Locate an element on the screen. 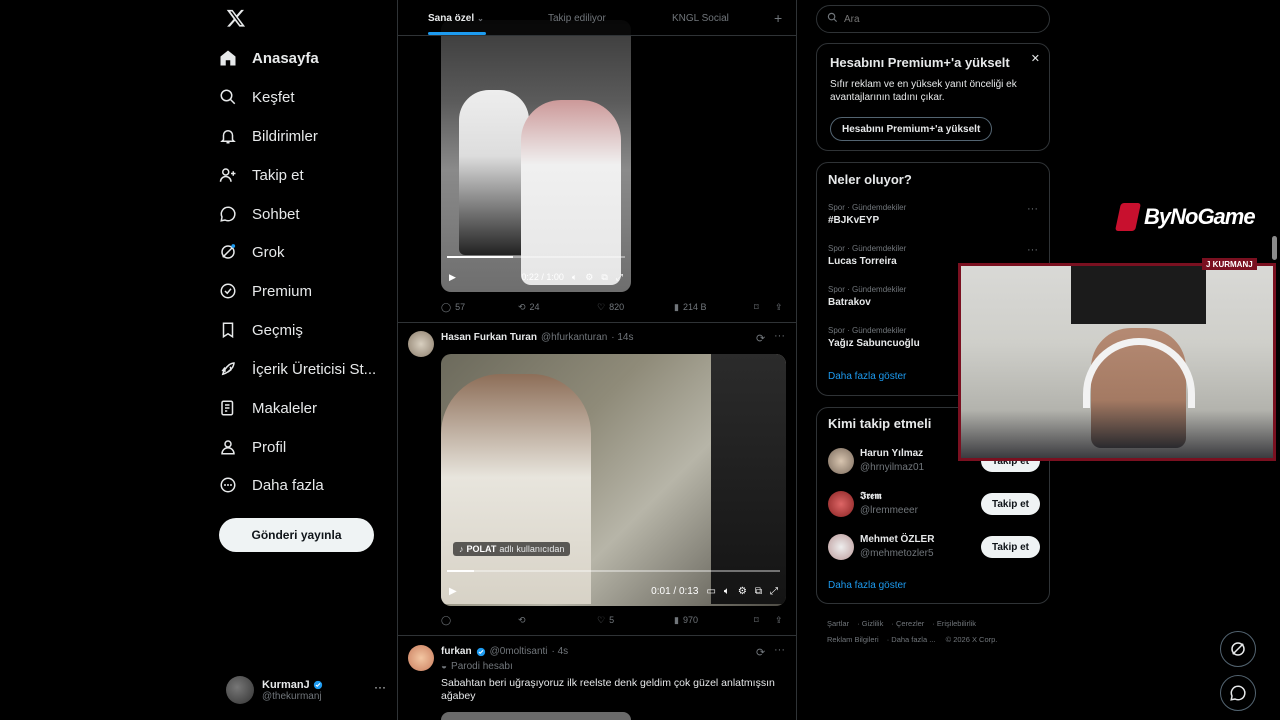 The image size is (1280, 720). footer-link: Reklam Bilgileri is located at coordinates (853, 639).